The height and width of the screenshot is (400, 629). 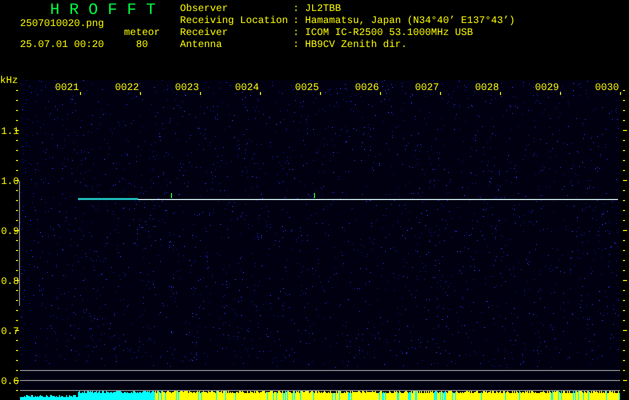 I want to click on info-label: Receiving Location, so click(x=234, y=22).